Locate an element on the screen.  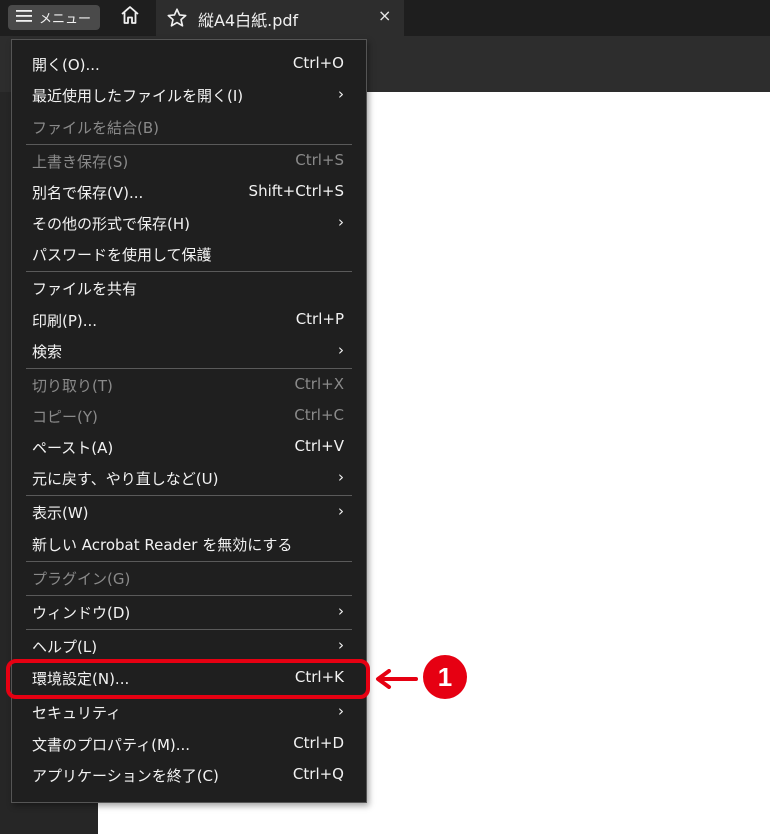
menu-item-copy: コピー(Y) Ctrl+C is located at coordinates (189, 416).